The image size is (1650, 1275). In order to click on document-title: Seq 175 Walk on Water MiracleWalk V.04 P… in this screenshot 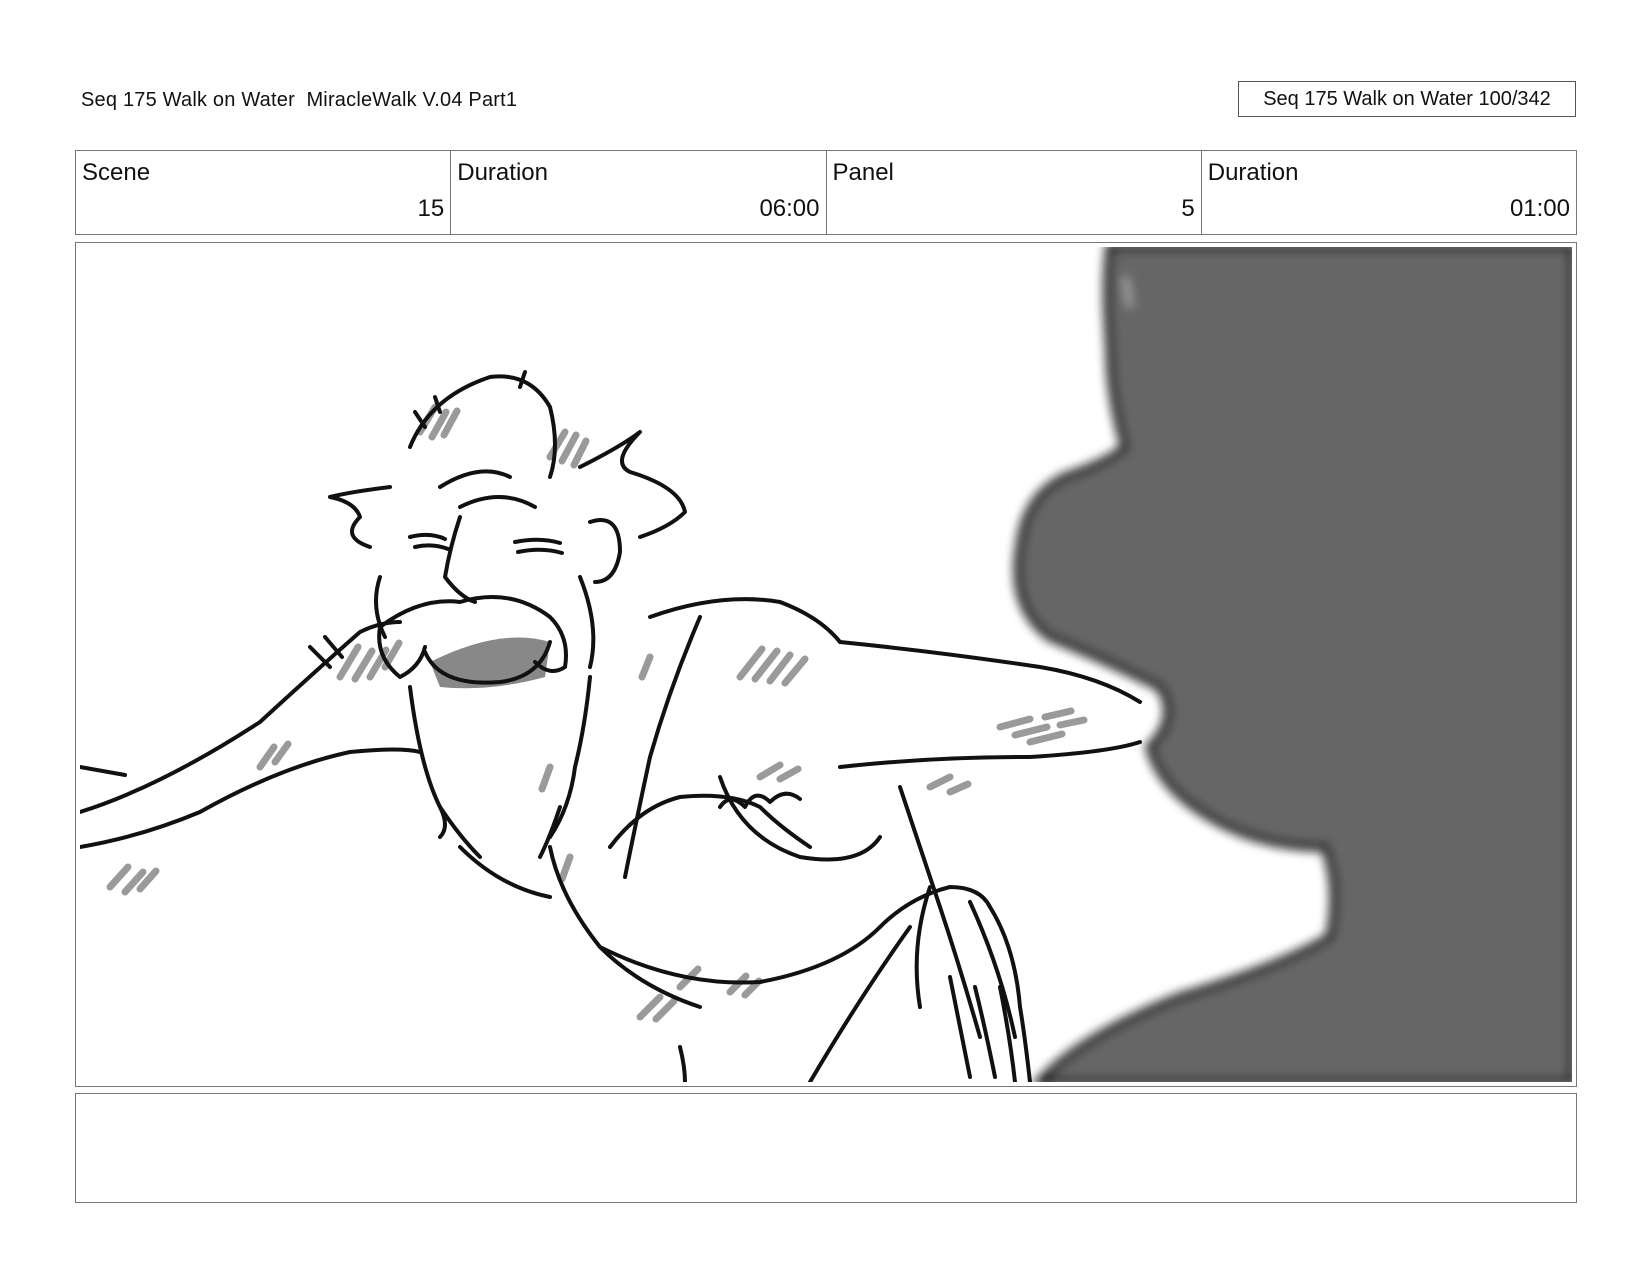, I will do `click(299, 100)`.